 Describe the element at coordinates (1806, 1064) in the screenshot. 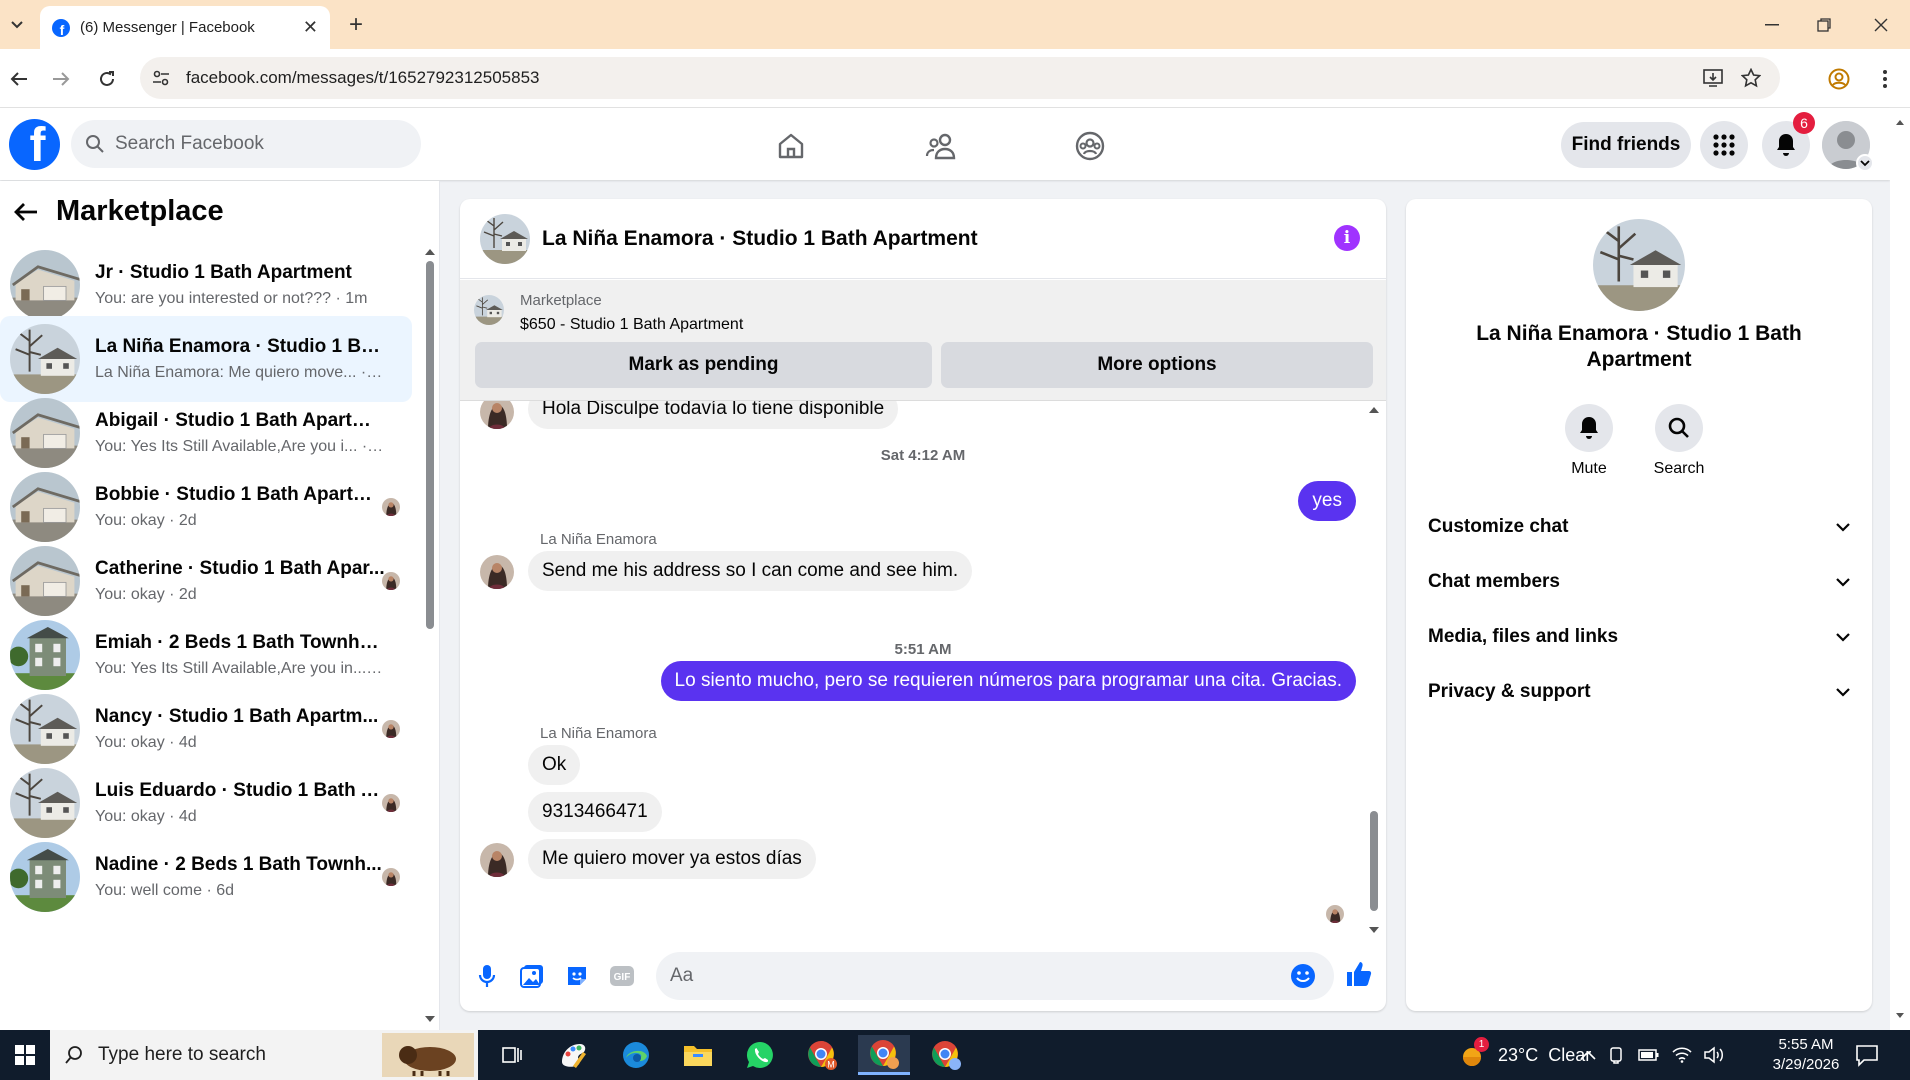

I see `clock-date: 3/29/2026` at that location.